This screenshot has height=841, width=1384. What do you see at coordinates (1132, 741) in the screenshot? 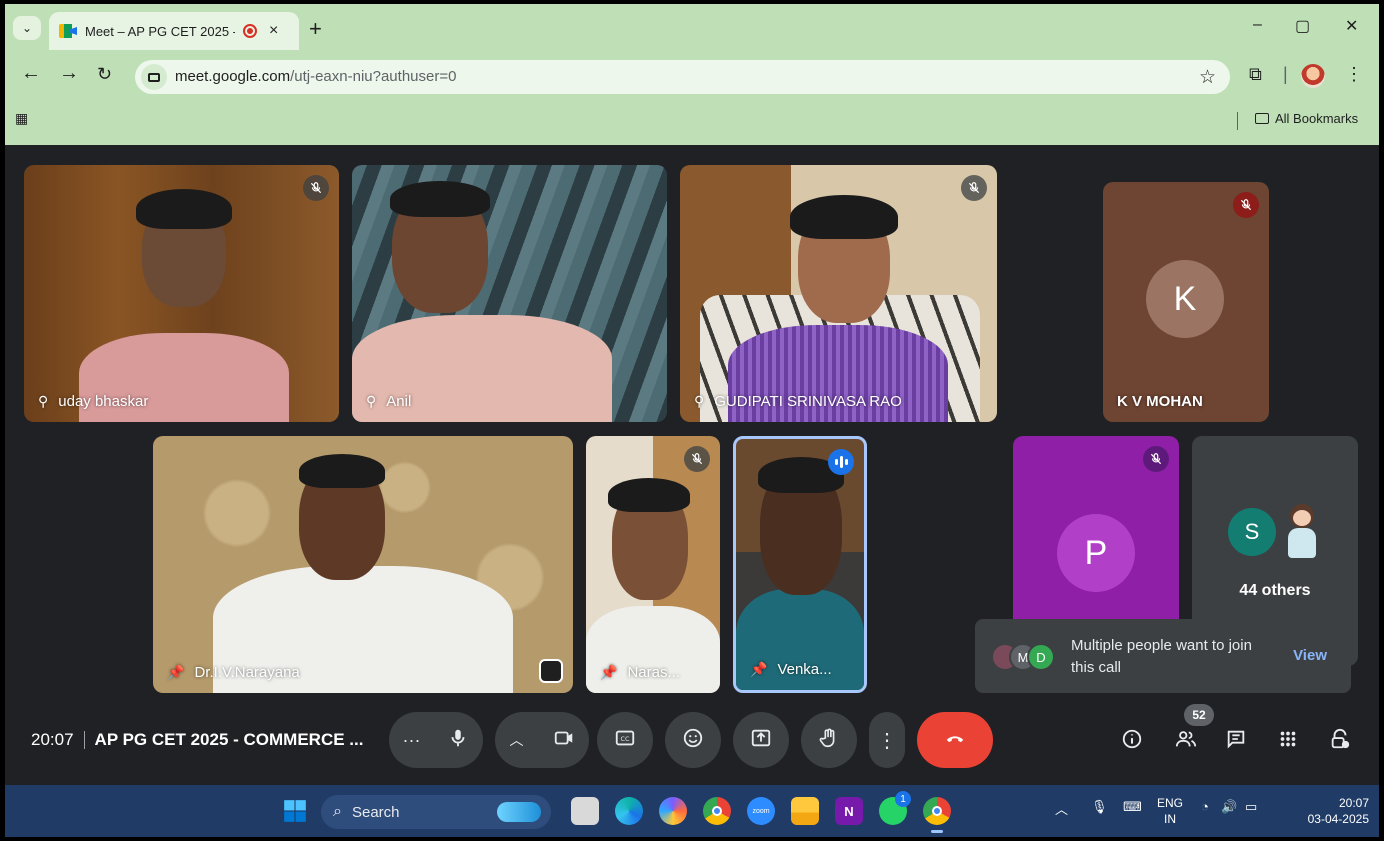
I see `meeting-details-icon` at bounding box center [1132, 741].